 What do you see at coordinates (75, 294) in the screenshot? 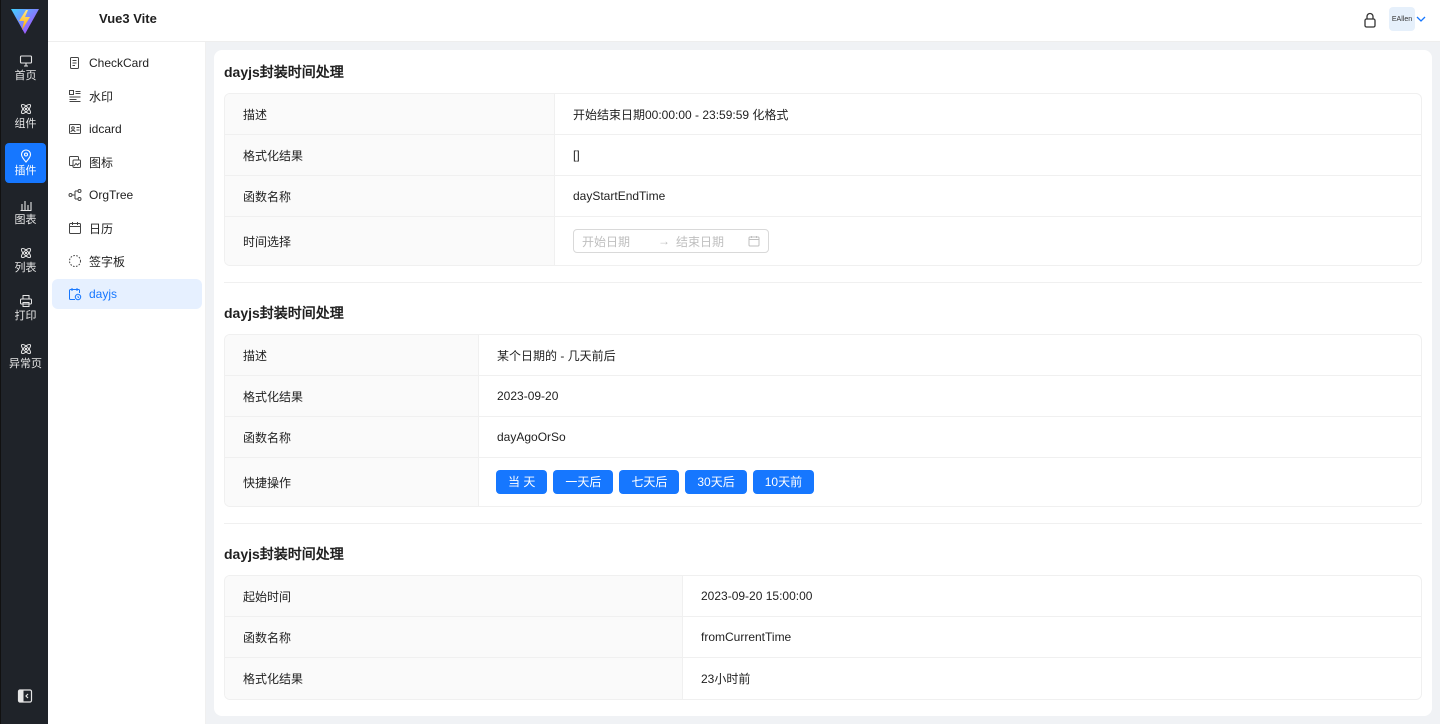
I see `clock-calendar-icon` at bounding box center [75, 294].